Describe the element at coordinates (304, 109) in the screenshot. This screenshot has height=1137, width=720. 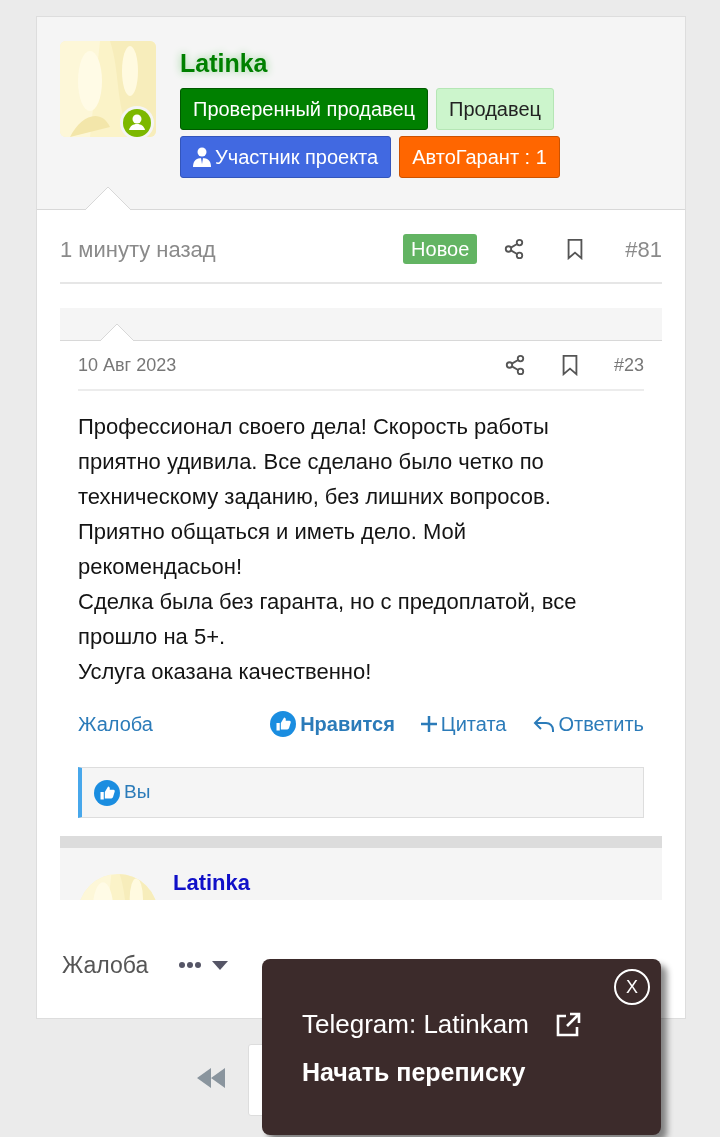
I see `user-badge: Проверенный продавец` at that location.